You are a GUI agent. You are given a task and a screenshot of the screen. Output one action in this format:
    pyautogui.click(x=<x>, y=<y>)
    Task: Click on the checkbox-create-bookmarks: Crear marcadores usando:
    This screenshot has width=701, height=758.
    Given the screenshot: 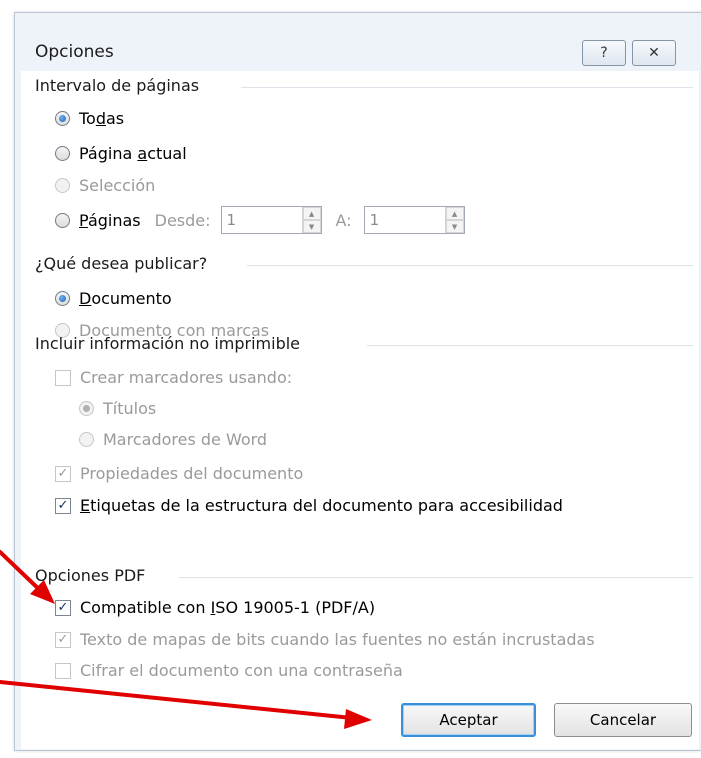 What is the action you would take?
    pyautogui.click(x=173, y=377)
    